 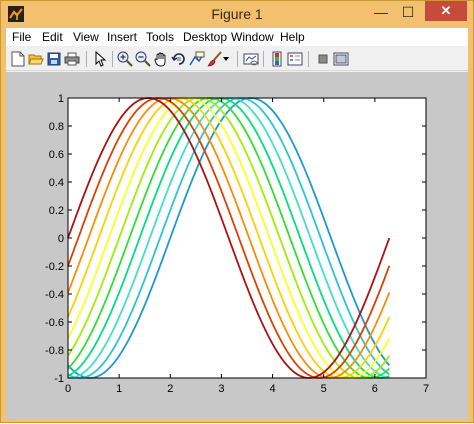 What do you see at coordinates (375, 389) in the screenshot?
I see `x-tick-label: 6` at bounding box center [375, 389].